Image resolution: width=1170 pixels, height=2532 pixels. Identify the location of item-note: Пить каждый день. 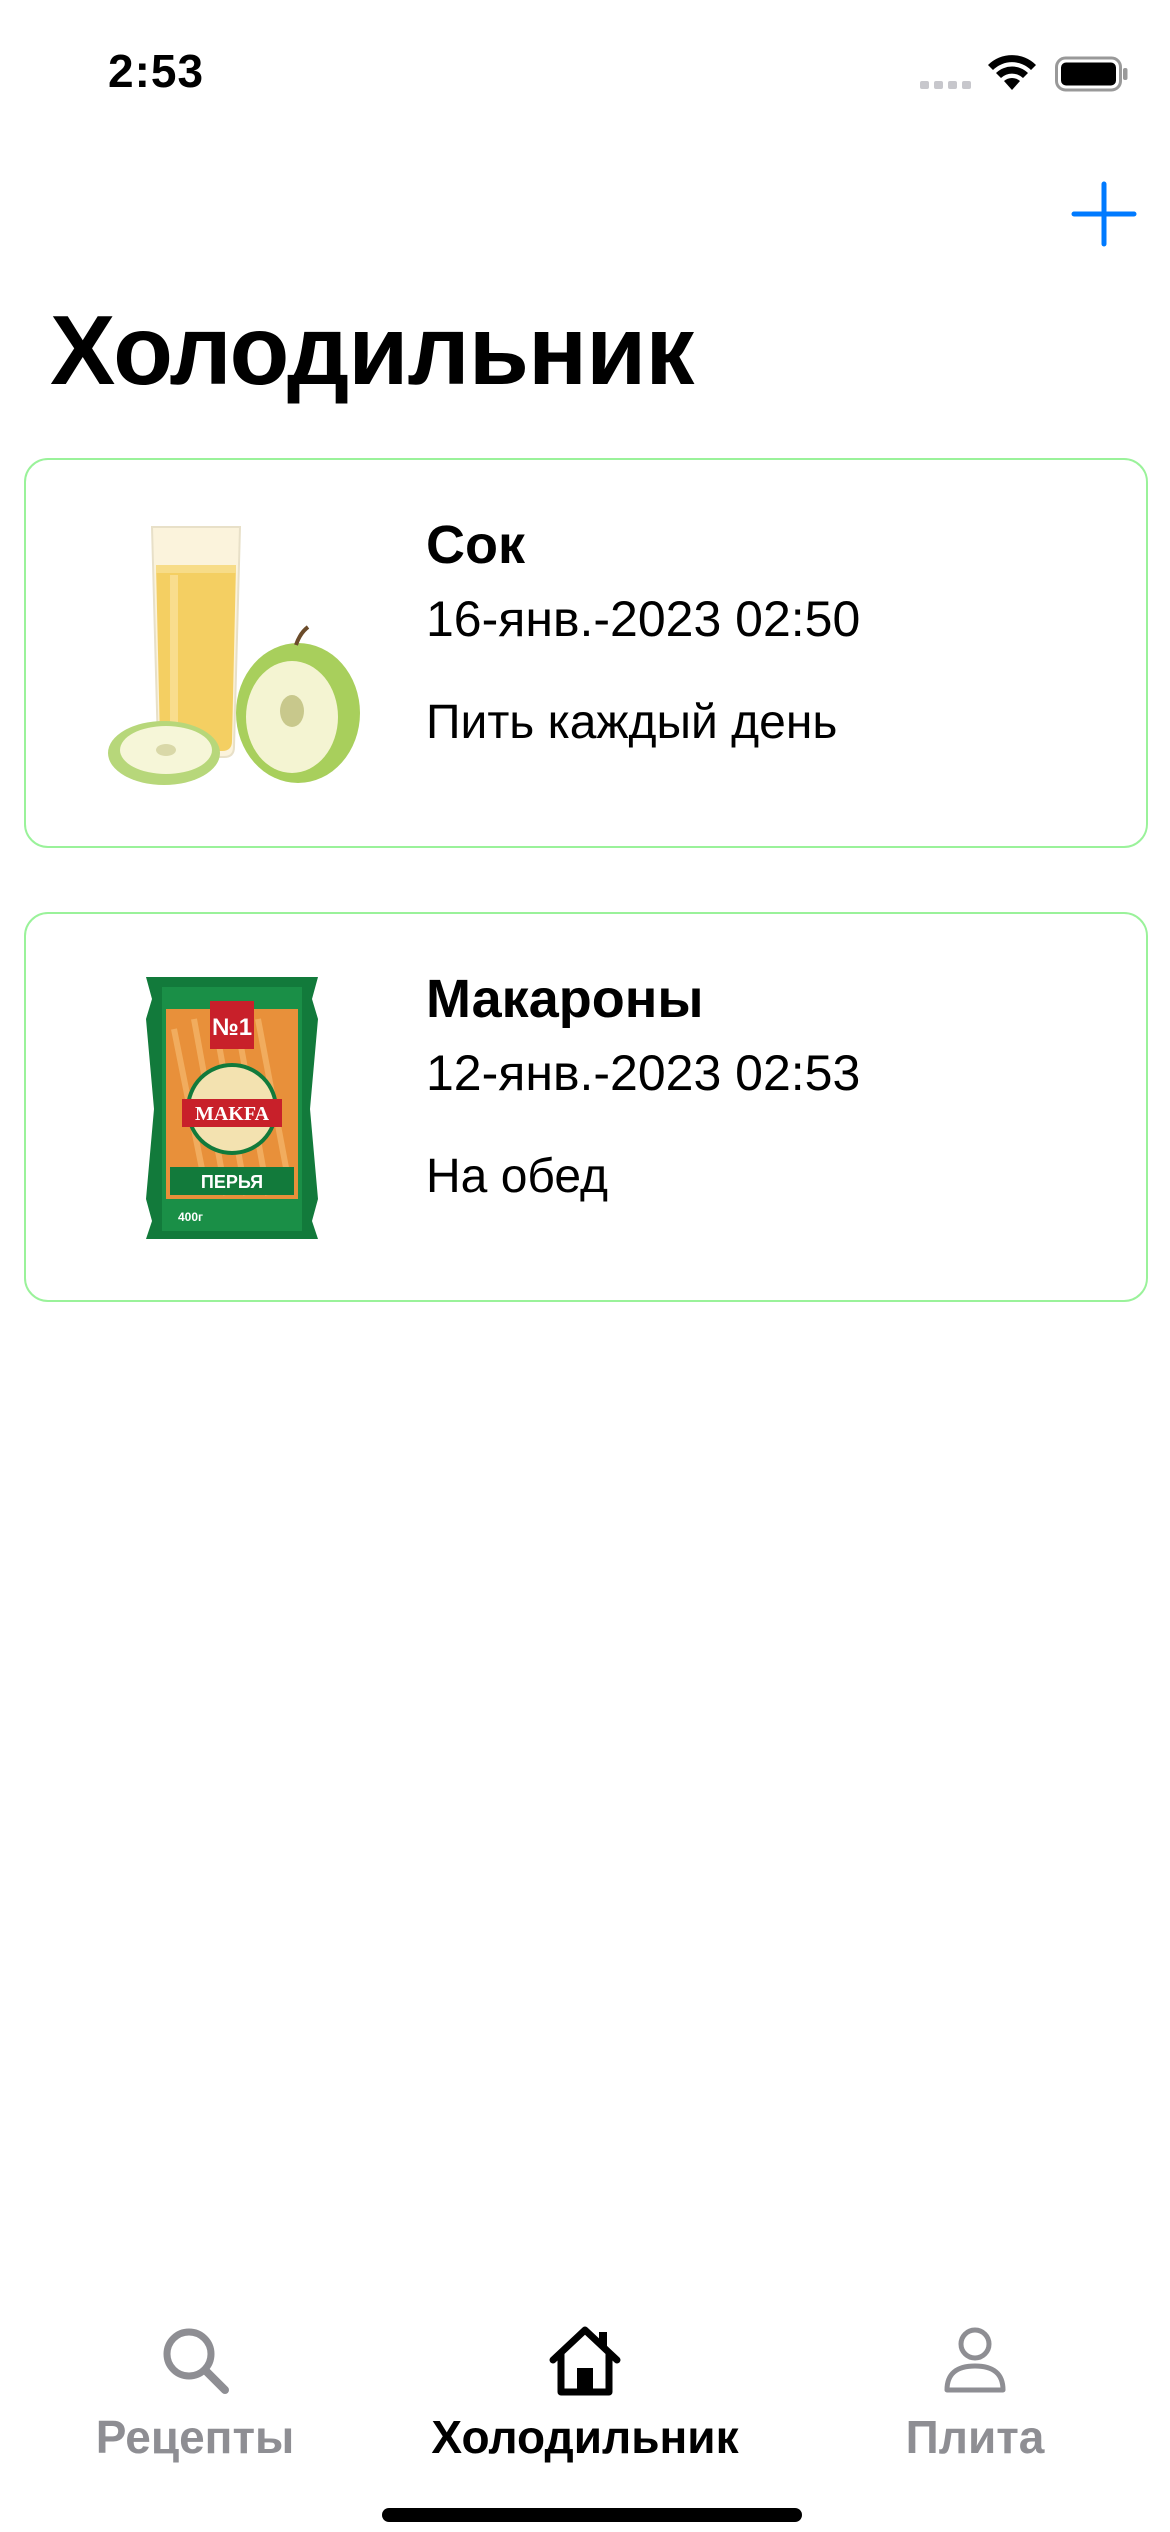
(632, 722).